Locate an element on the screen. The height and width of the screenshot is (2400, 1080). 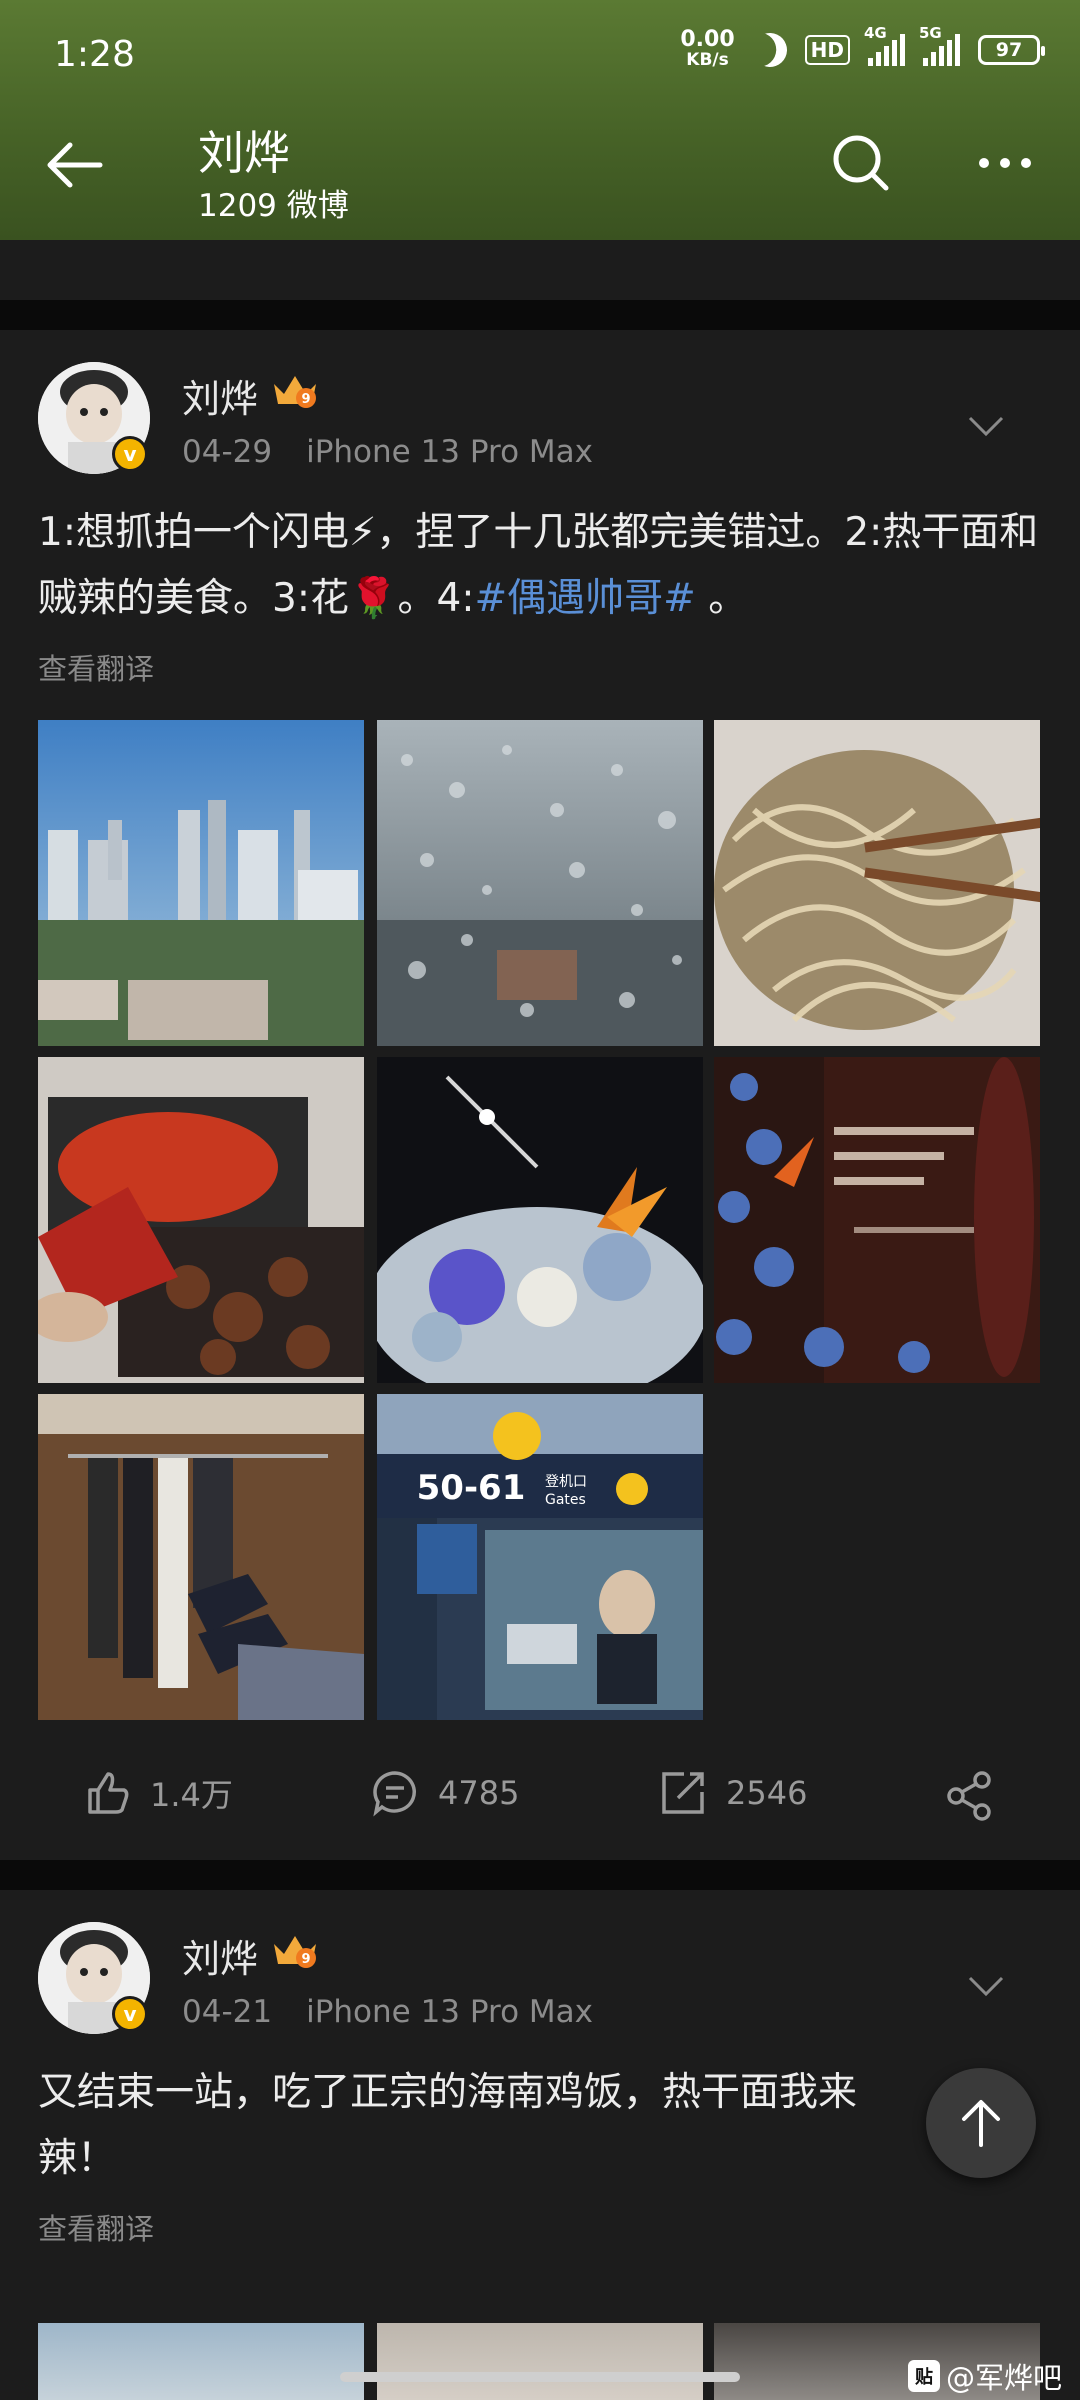
post-date: 04-29 is located at coordinates (227, 452).